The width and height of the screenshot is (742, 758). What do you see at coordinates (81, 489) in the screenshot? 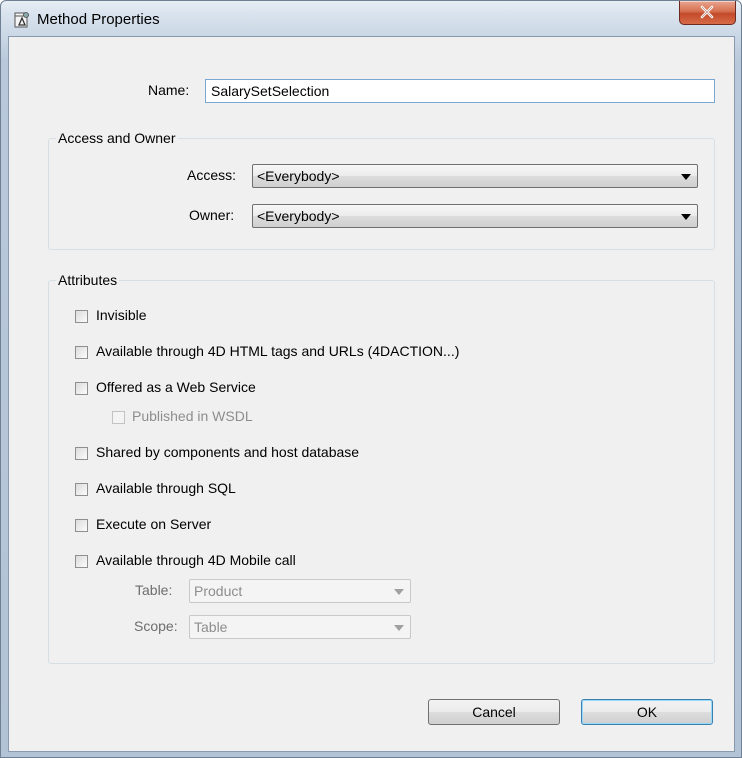
I see `available-sql-checkbox` at bounding box center [81, 489].